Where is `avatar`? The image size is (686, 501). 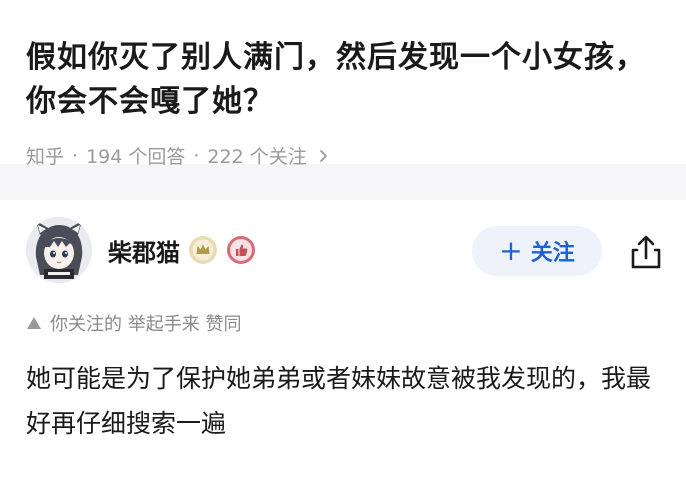 avatar is located at coordinates (59, 250).